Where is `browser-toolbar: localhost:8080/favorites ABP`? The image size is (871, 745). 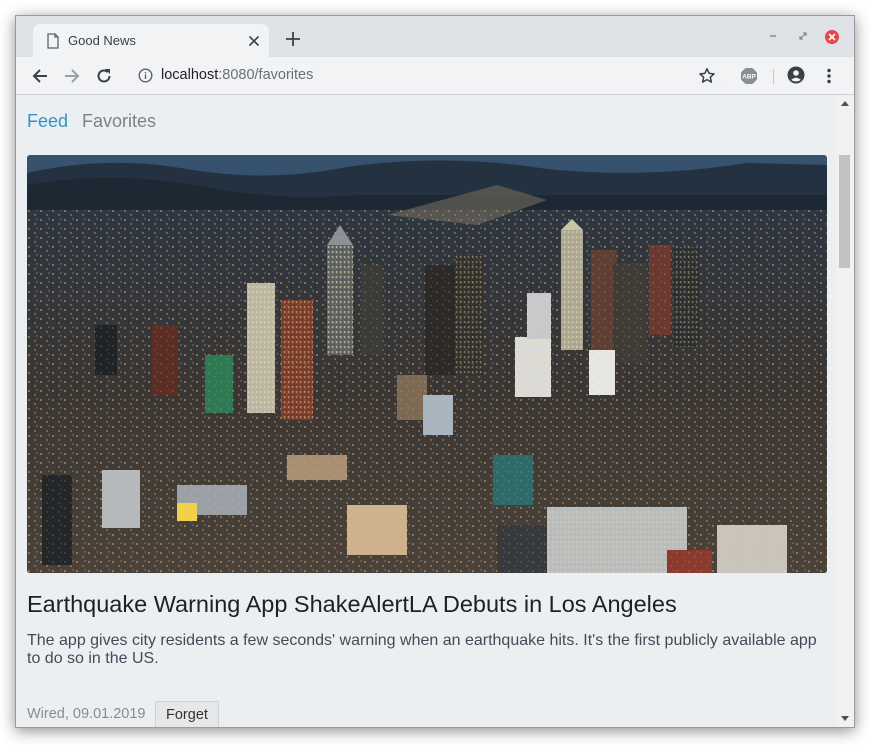 browser-toolbar: localhost:8080/favorites ABP is located at coordinates (435, 76).